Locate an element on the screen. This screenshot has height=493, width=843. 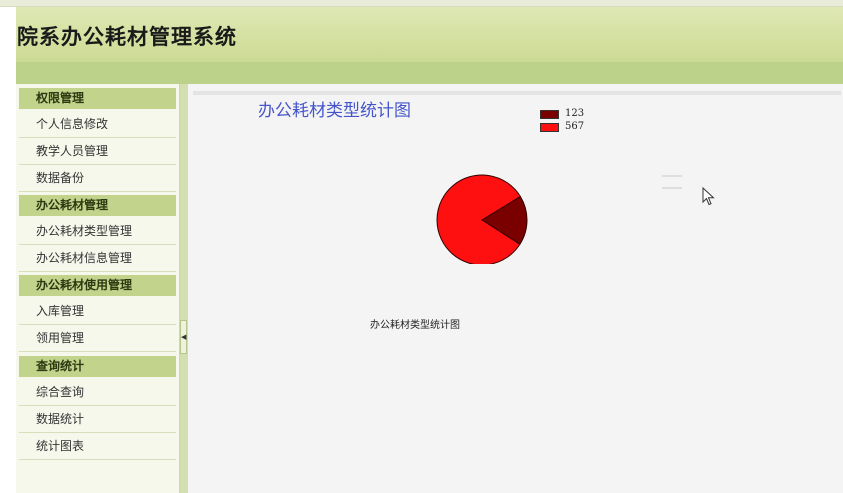
sidebar-item-supply-info: 办公耗材信息管理 is located at coordinates (97, 258).